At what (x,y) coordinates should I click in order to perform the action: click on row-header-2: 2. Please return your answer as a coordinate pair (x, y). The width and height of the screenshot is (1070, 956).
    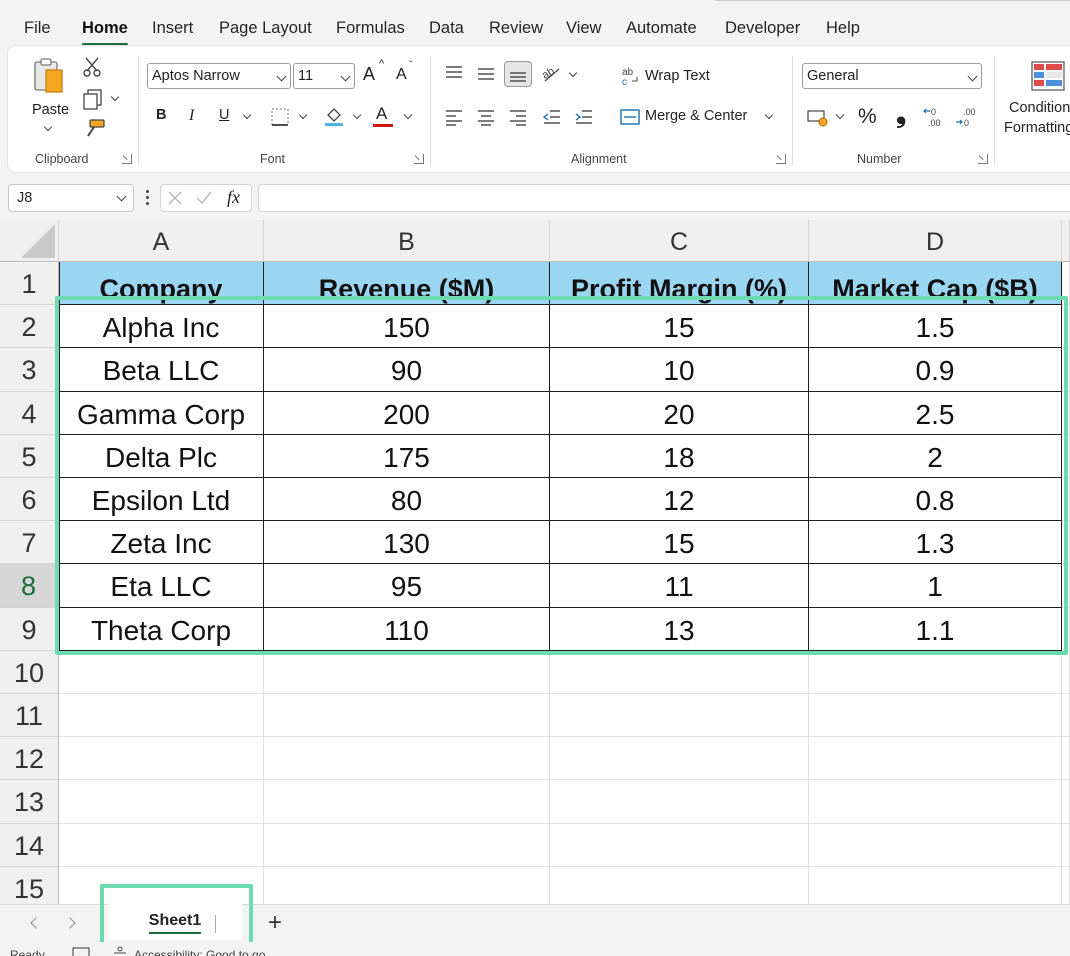
    Looking at the image, I should click on (29, 327).